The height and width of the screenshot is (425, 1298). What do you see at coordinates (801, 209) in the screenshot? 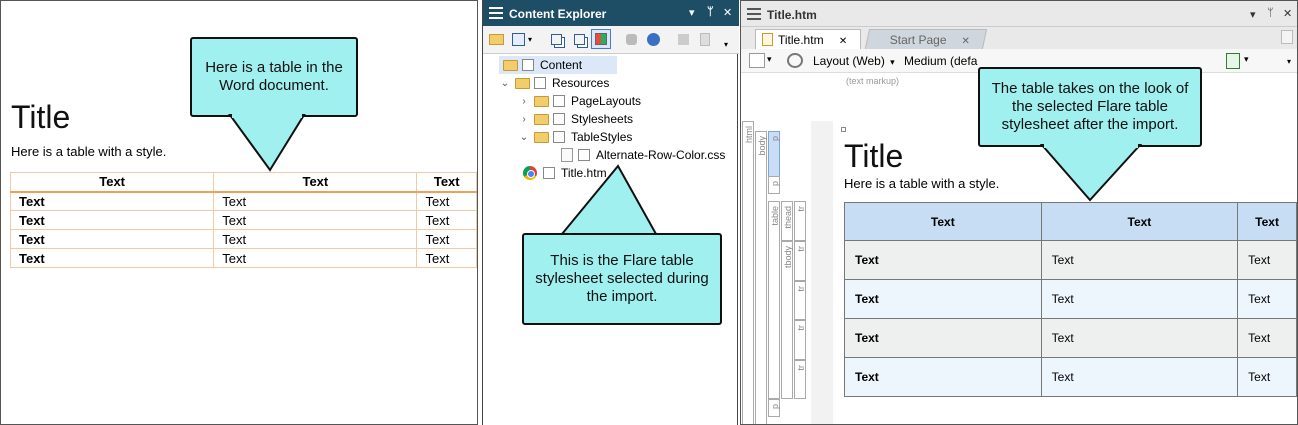
I see `structure-bar-label: tr` at bounding box center [801, 209].